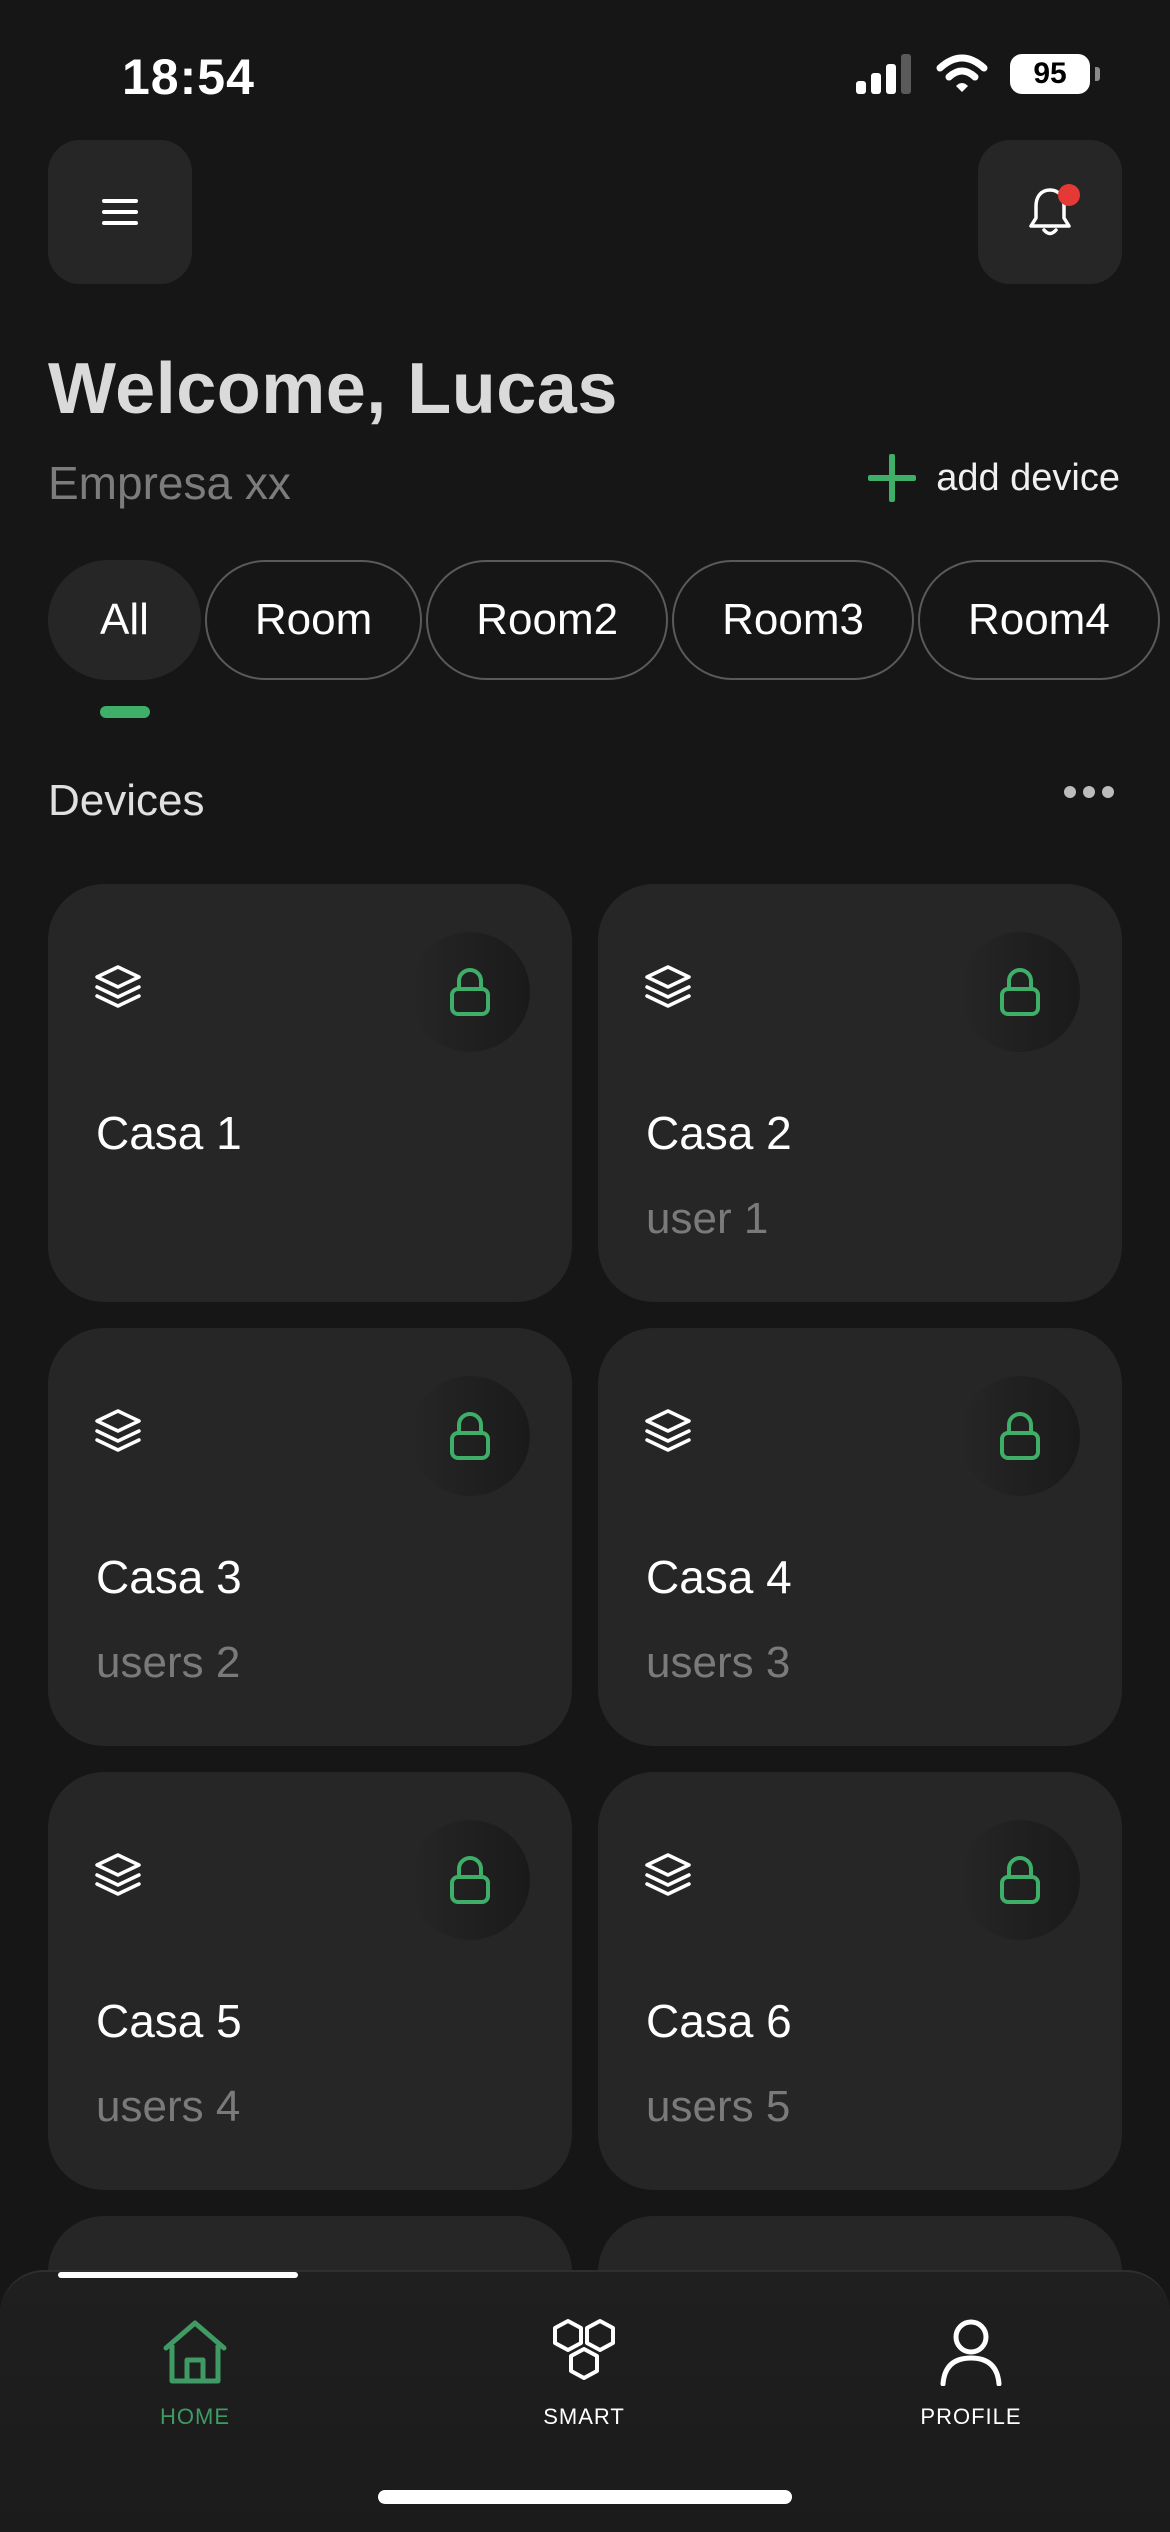 The width and height of the screenshot is (1170, 2532). I want to click on device-card: Casa 5 users 4, so click(310, 1981).